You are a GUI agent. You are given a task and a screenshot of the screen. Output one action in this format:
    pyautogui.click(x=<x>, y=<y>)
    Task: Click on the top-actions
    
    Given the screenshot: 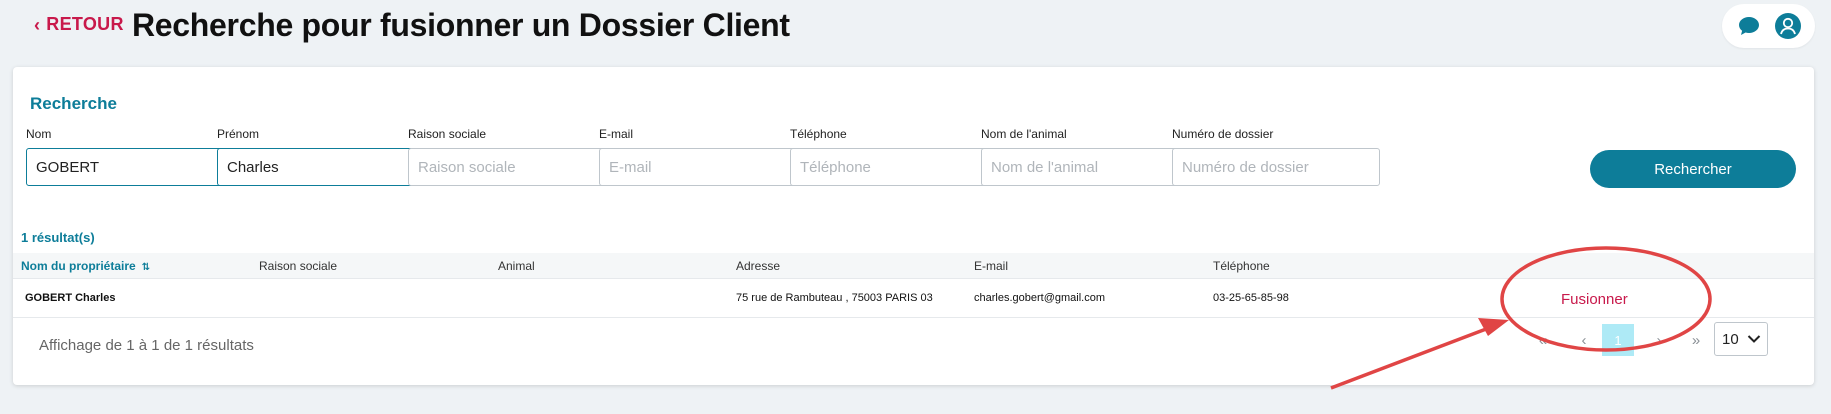 What is the action you would take?
    pyautogui.click(x=1768, y=26)
    